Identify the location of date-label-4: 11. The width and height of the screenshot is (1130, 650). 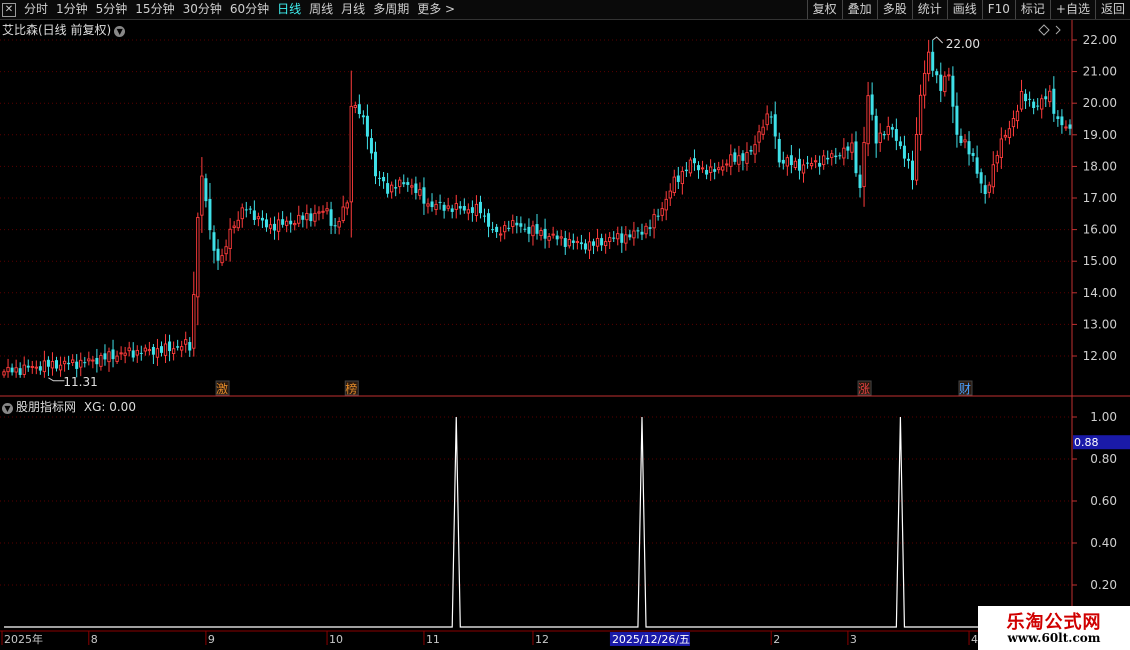
(433, 639).